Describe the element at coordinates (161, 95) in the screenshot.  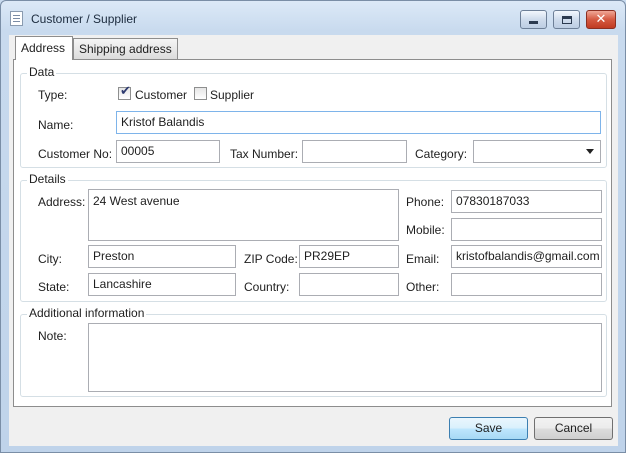
I see `customer-checkbox-label: Customer` at that location.